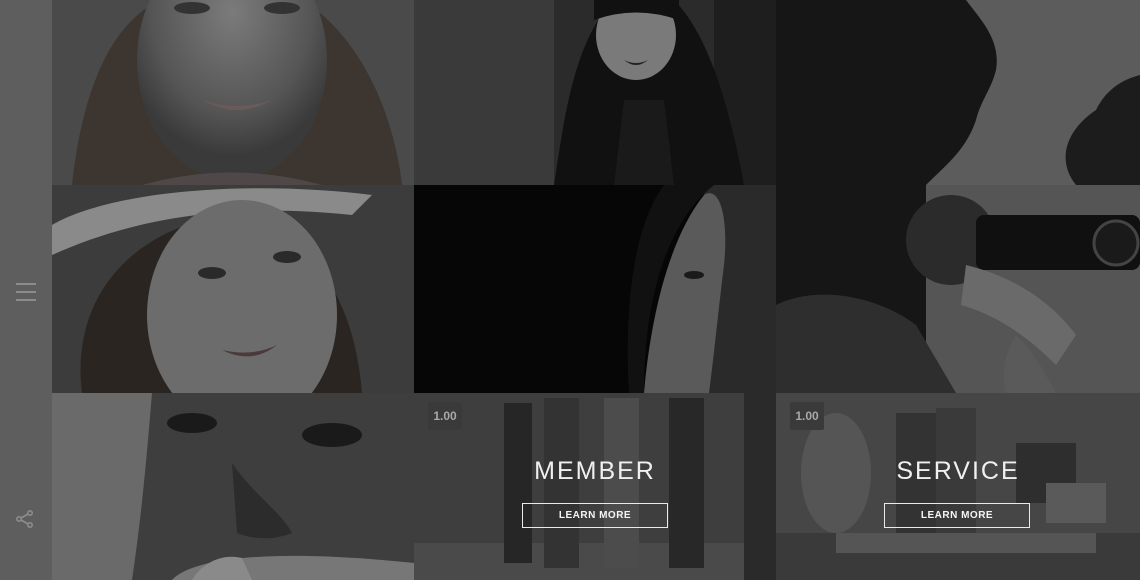 This screenshot has height=580, width=1140. I want to click on sidebar, so click(26, 290).